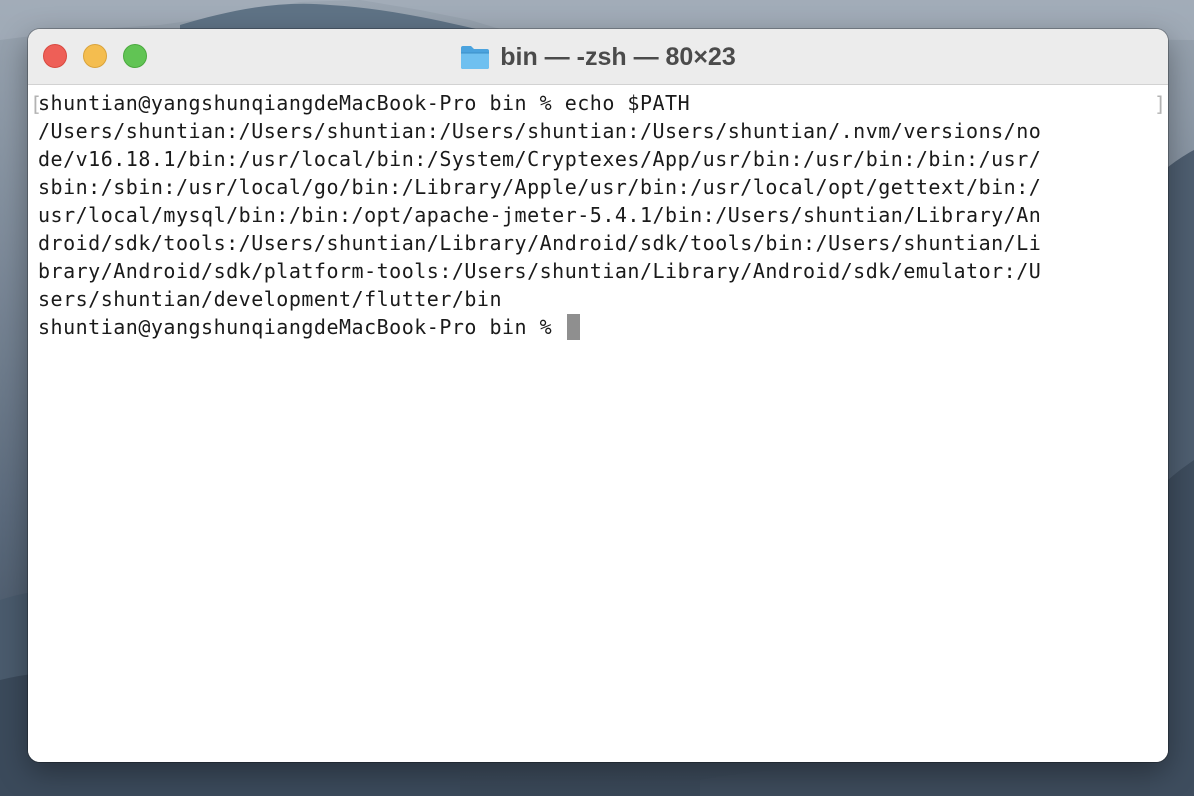  I want to click on selection-bracket-right: ], so click(1159, 104).